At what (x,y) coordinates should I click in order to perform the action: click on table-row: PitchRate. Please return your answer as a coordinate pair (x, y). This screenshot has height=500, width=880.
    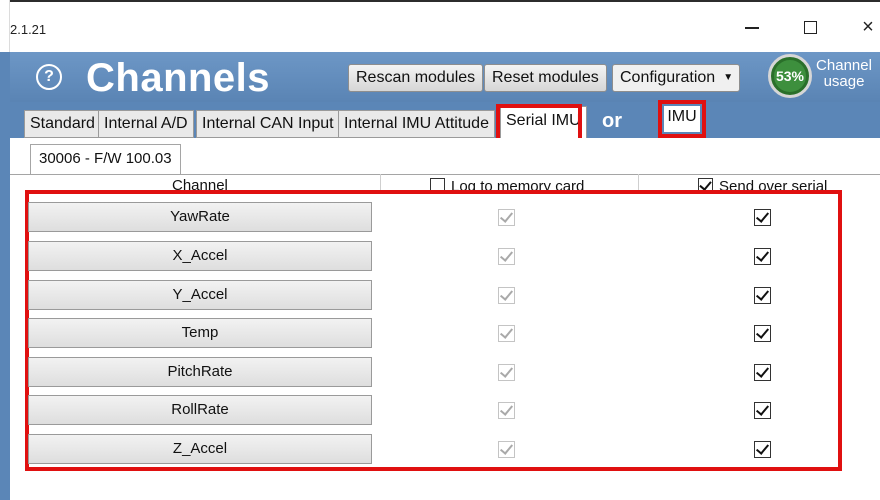
    Looking at the image, I should click on (434, 372).